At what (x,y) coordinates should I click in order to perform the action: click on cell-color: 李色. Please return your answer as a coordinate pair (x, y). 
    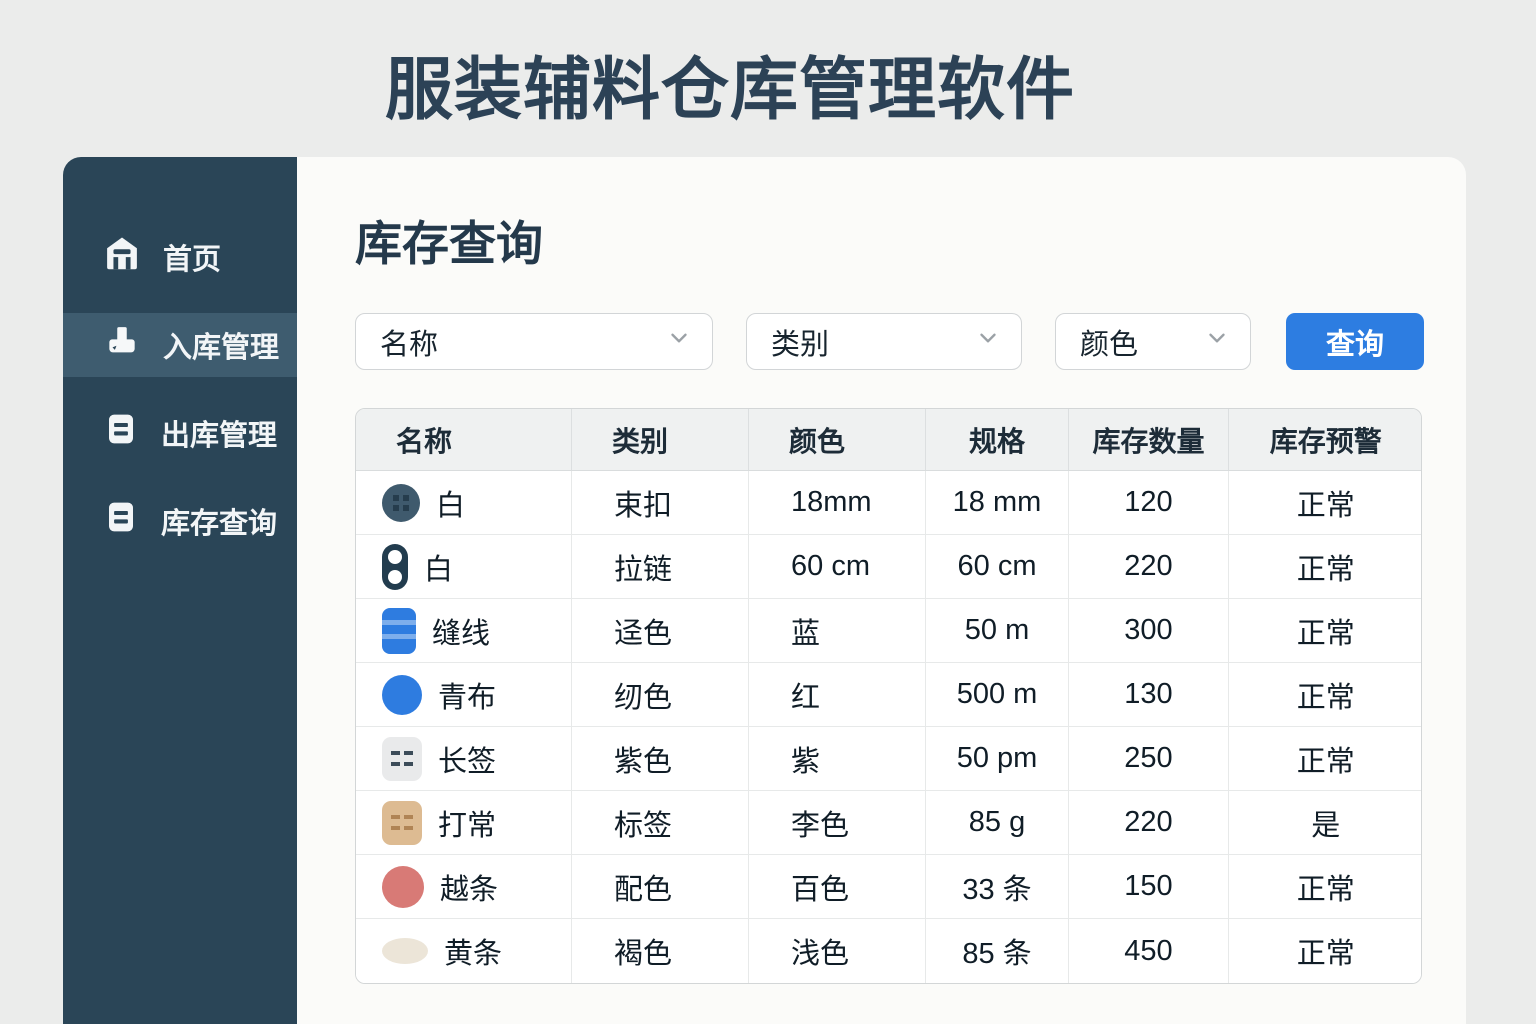
    Looking at the image, I should click on (837, 822).